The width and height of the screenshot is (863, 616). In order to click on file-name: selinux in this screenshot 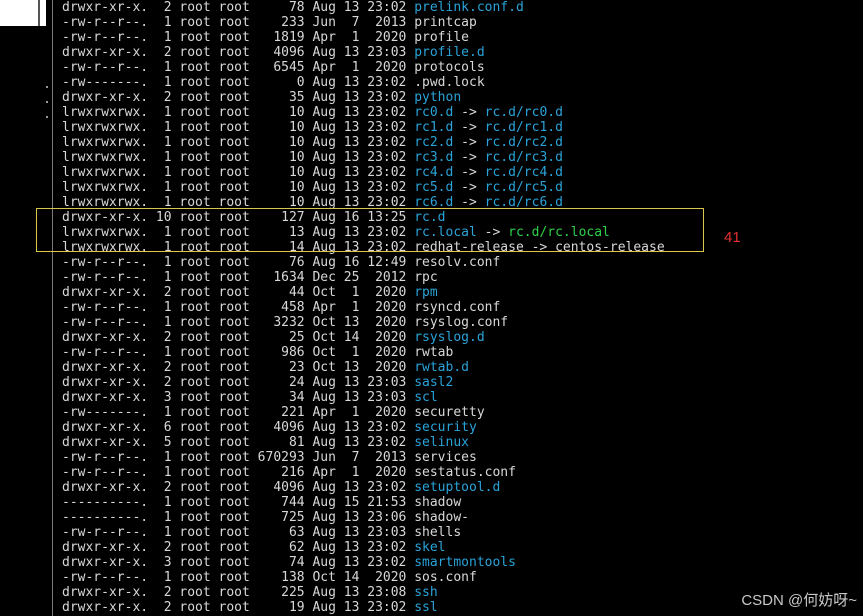, I will do `click(441, 442)`.